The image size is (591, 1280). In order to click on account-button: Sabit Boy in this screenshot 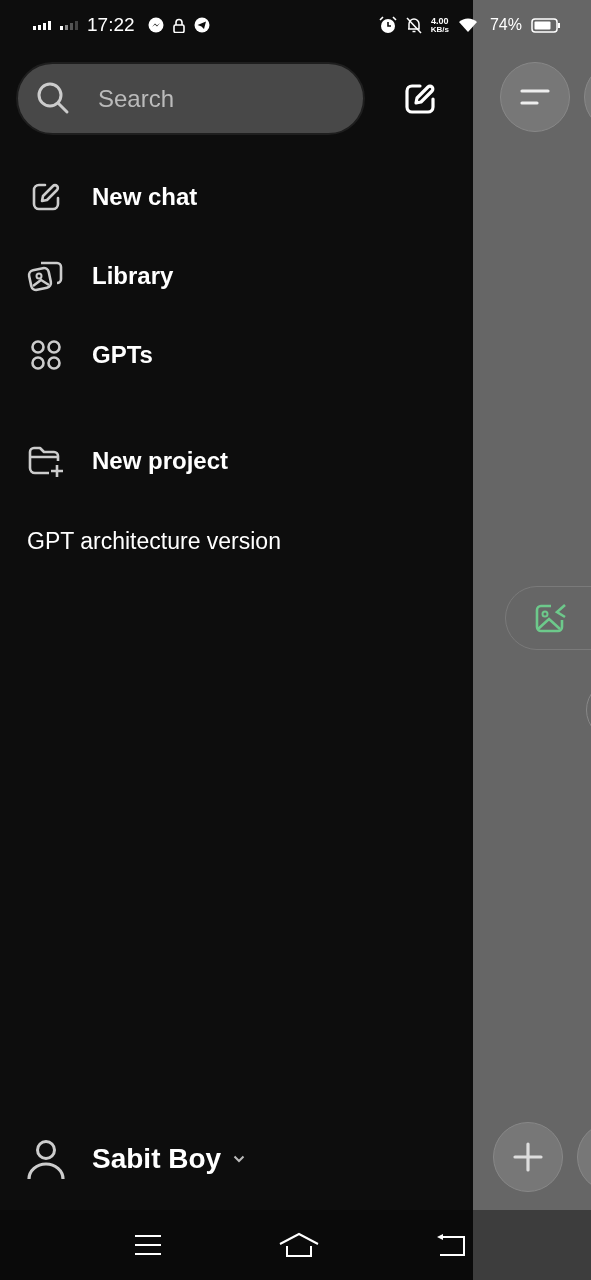, I will do `click(236, 1159)`.